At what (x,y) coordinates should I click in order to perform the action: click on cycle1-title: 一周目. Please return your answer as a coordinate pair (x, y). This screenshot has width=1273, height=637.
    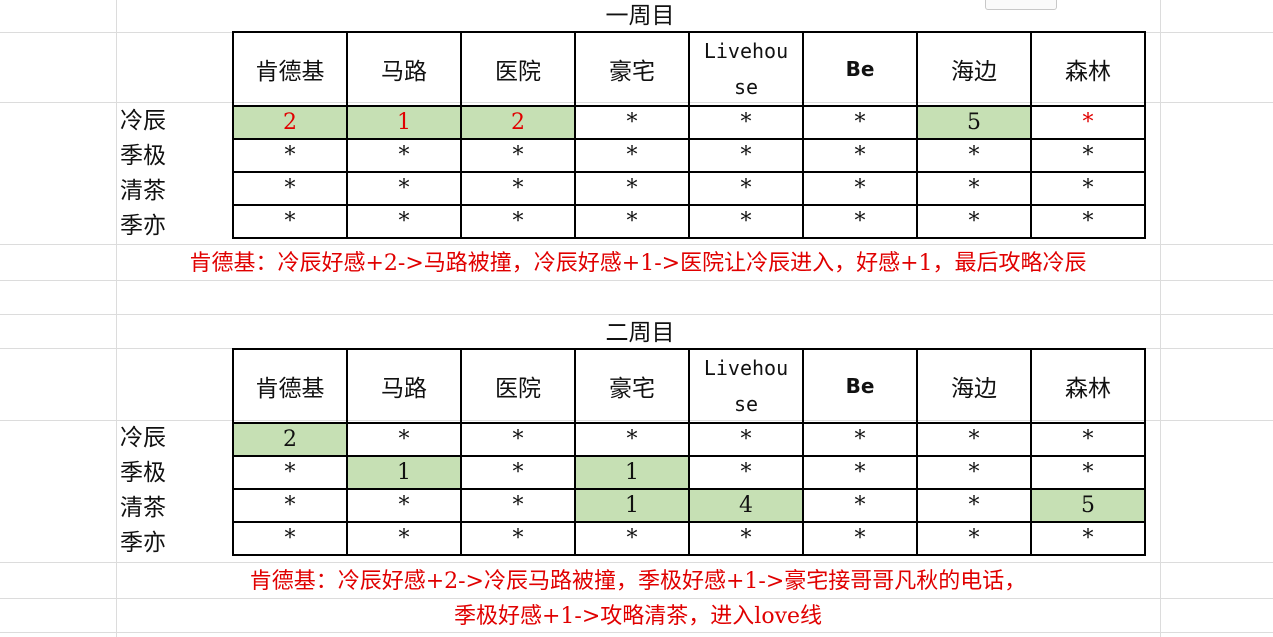
    Looking at the image, I should click on (640, 16).